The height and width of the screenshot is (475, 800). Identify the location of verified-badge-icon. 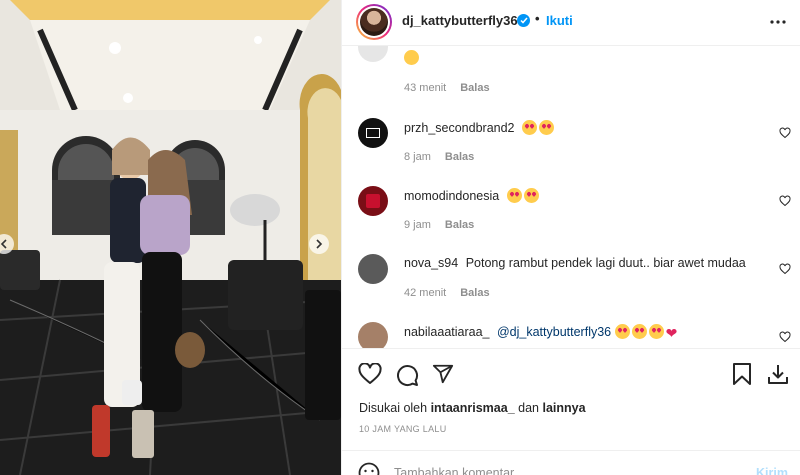
(523, 20).